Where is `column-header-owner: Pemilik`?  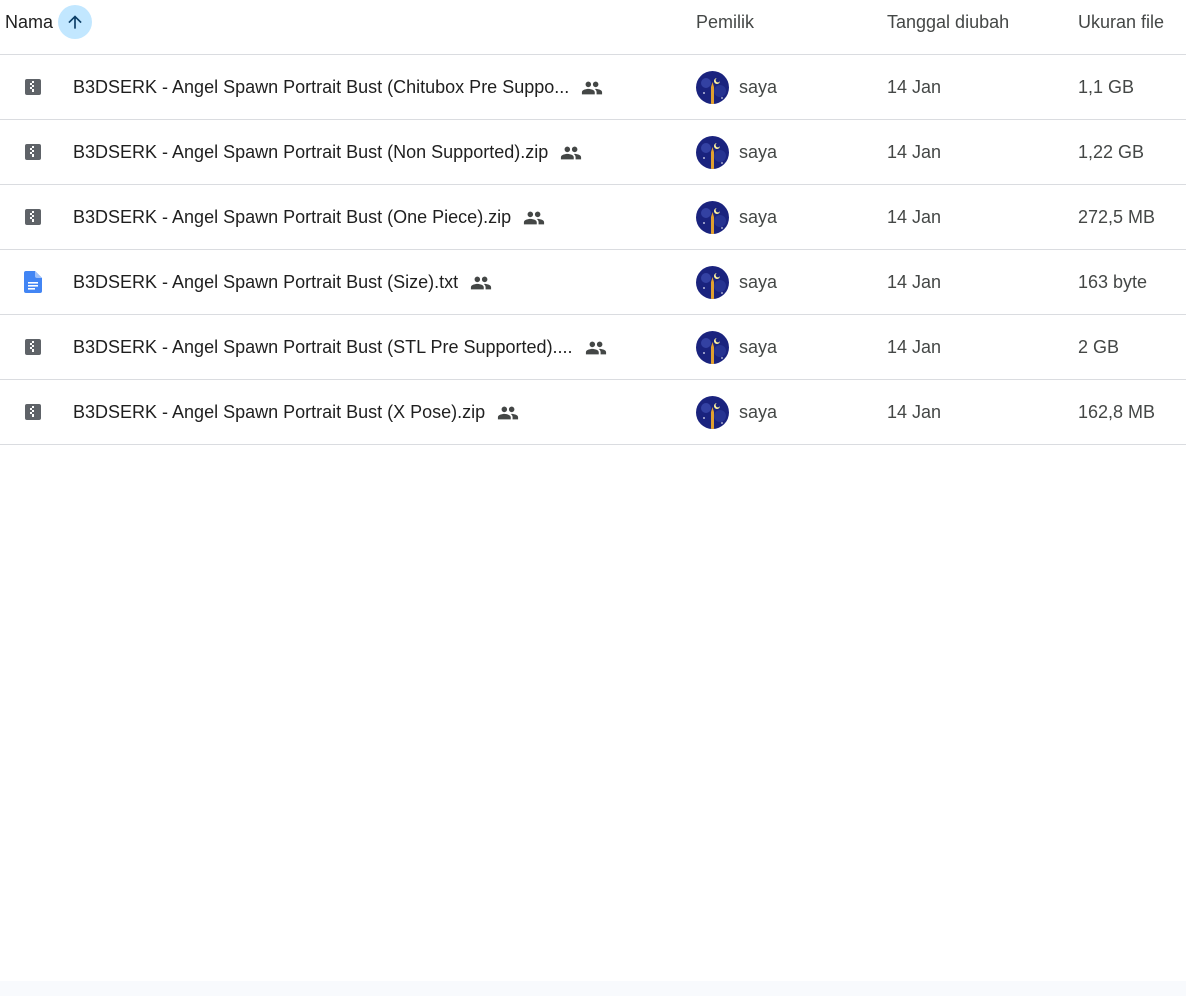 column-header-owner: Pemilik is located at coordinates (725, 22).